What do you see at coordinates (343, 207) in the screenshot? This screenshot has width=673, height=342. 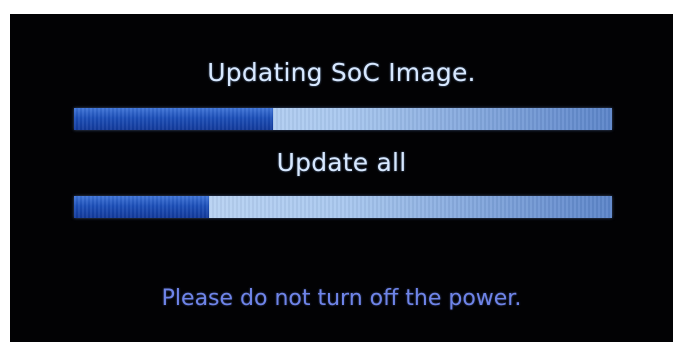 I see `update-all-progress-bar` at bounding box center [343, 207].